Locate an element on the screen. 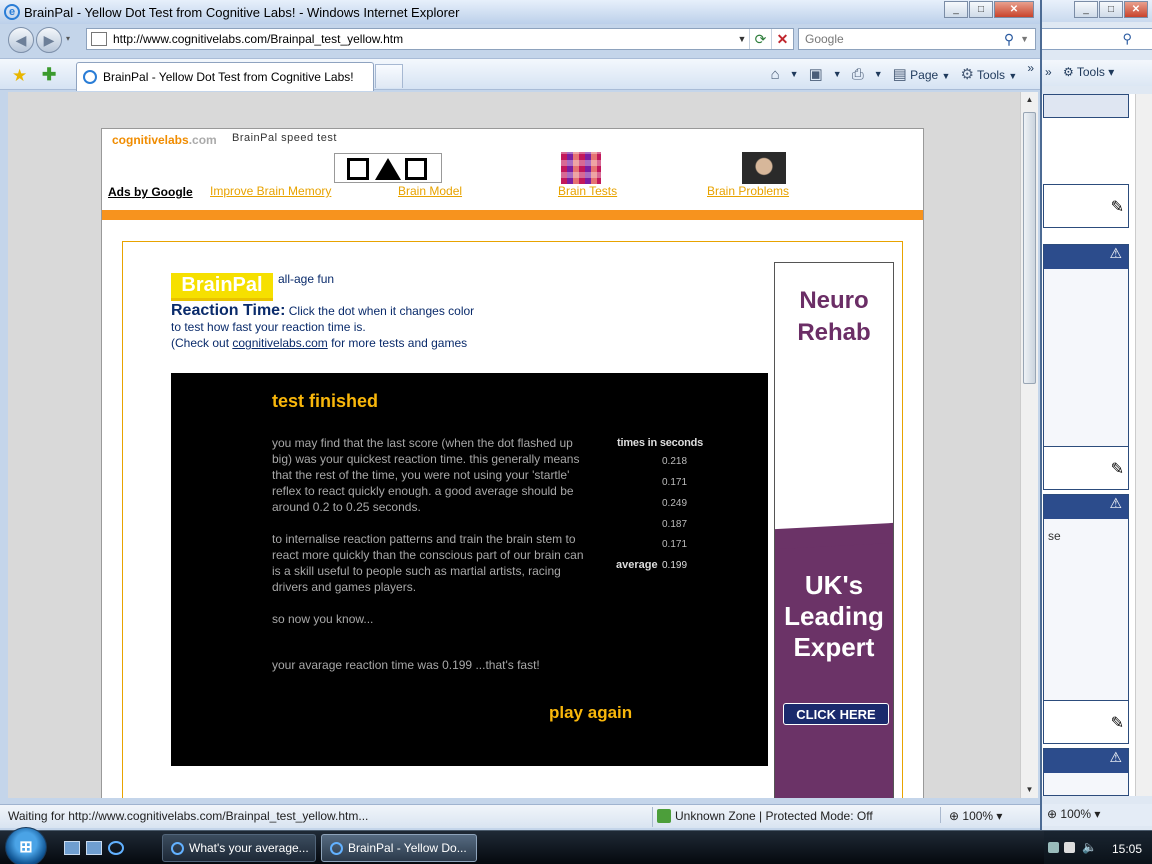 The image size is (1152, 864). time-value: 0.249 is located at coordinates (675, 503).